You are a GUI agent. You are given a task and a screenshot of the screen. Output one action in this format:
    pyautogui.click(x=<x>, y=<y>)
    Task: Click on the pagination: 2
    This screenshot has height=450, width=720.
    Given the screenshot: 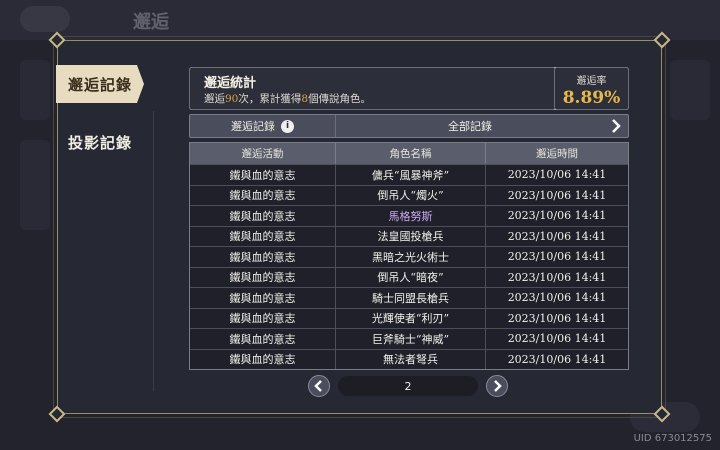 What is the action you would take?
    pyautogui.click(x=408, y=386)
    